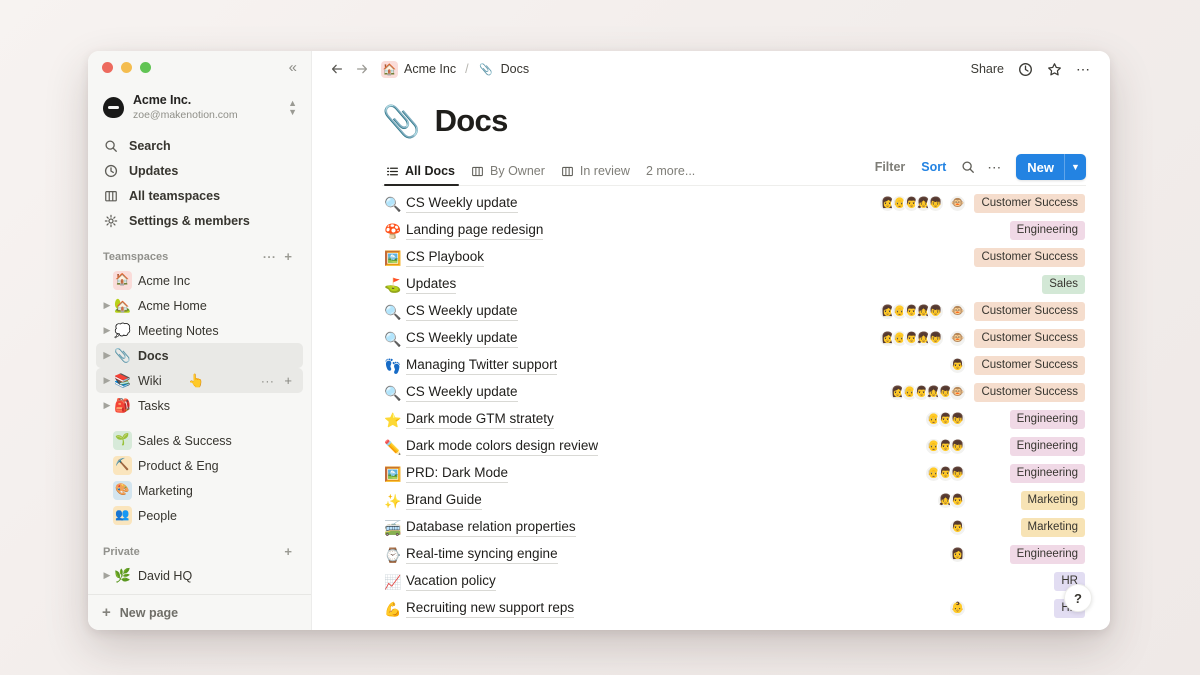  I want to click on sidebar-item-docs: ▶ 📎 Docs, so click(199, 356).